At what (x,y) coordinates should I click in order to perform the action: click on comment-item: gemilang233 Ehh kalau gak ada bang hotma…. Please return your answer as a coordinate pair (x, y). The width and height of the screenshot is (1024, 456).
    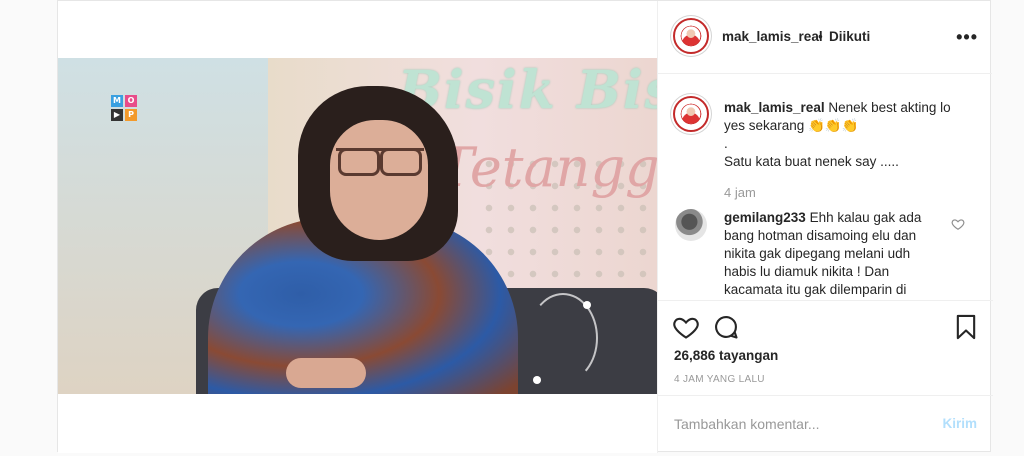
    Looking at the image, I should click on (831, 254).